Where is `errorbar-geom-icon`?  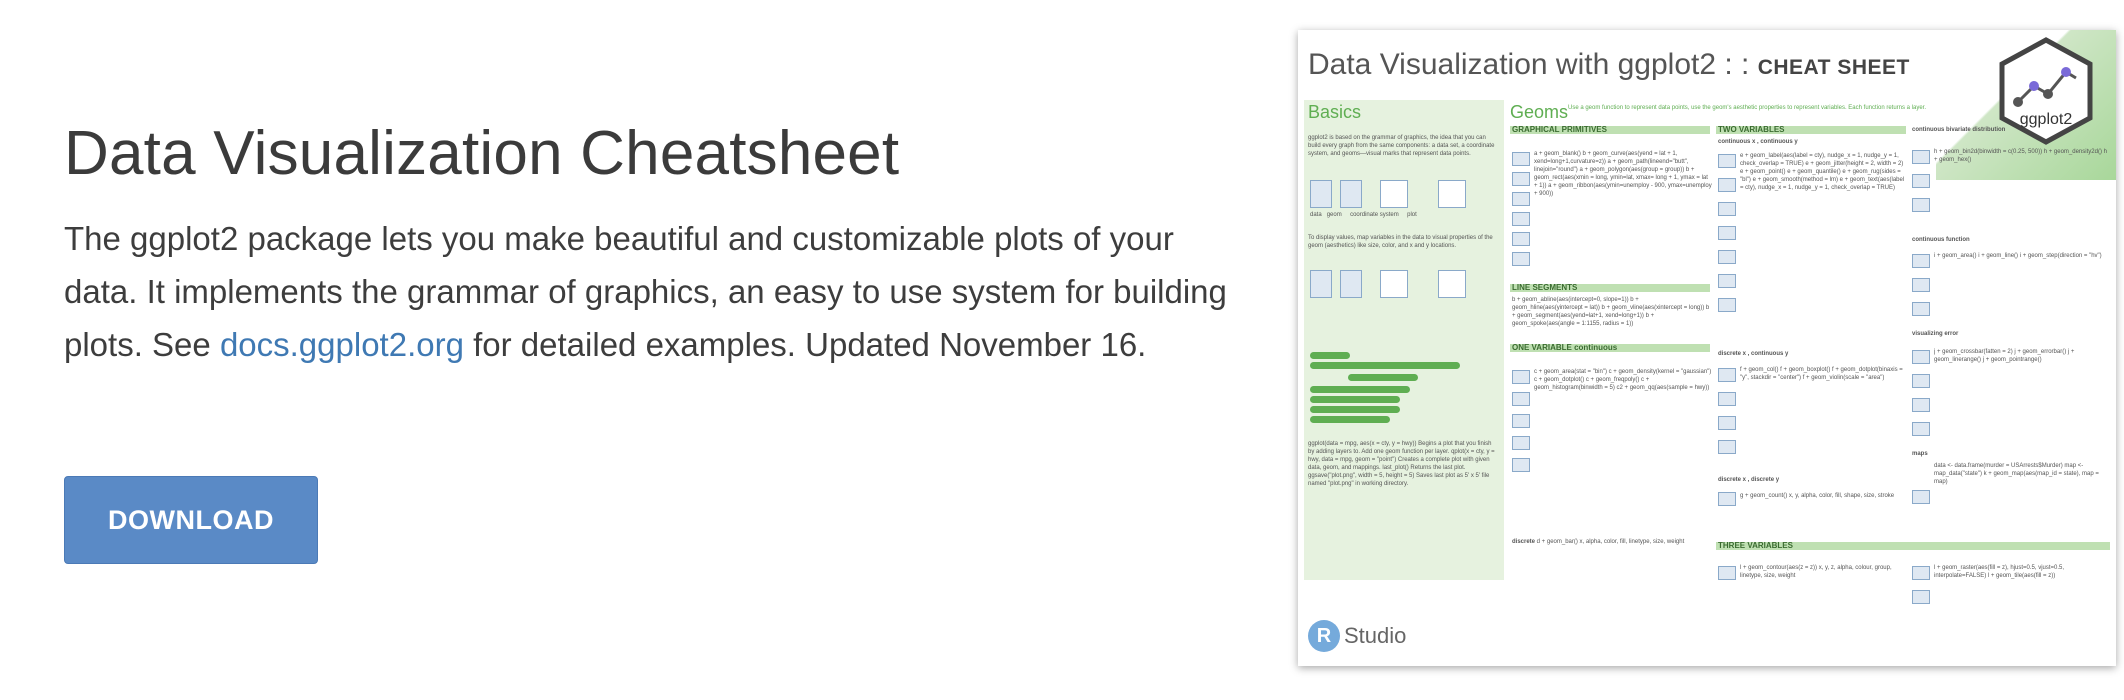
errorbar-geom-icon is located at coordinates (1921, 381).